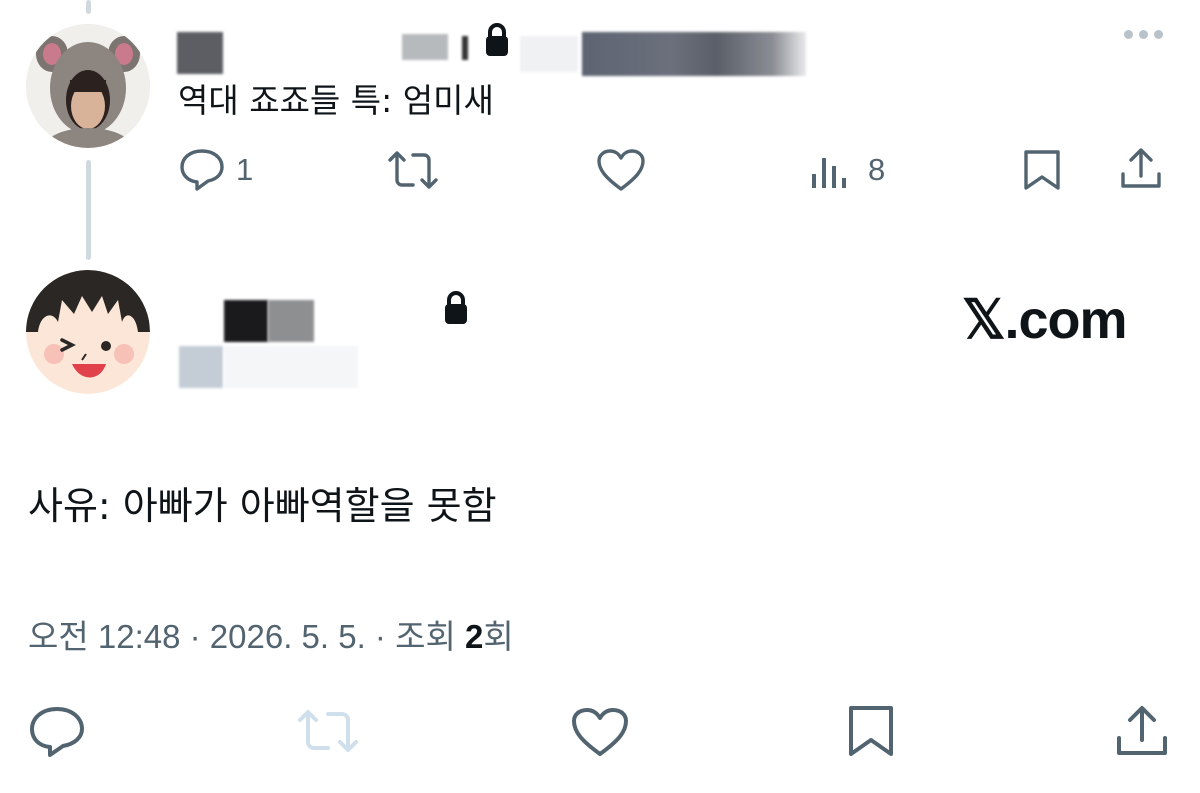 The height and width of the screenshot is (793, 1200). What do you see at coordinates (246, 321) in the screenshot?
I see `main-author-name-redacted` at bounding box center [246, 321].